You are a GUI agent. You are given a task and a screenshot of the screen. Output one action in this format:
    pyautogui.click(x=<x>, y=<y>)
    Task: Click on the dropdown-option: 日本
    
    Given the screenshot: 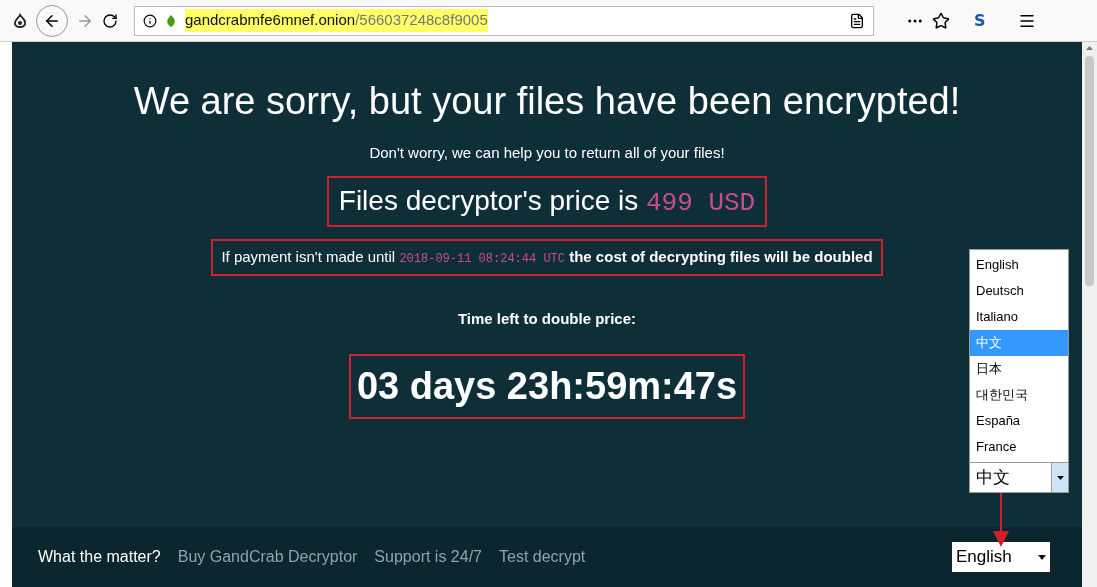 What is the action you would take?
    pyautogui.click(x=1019, y=369)
    